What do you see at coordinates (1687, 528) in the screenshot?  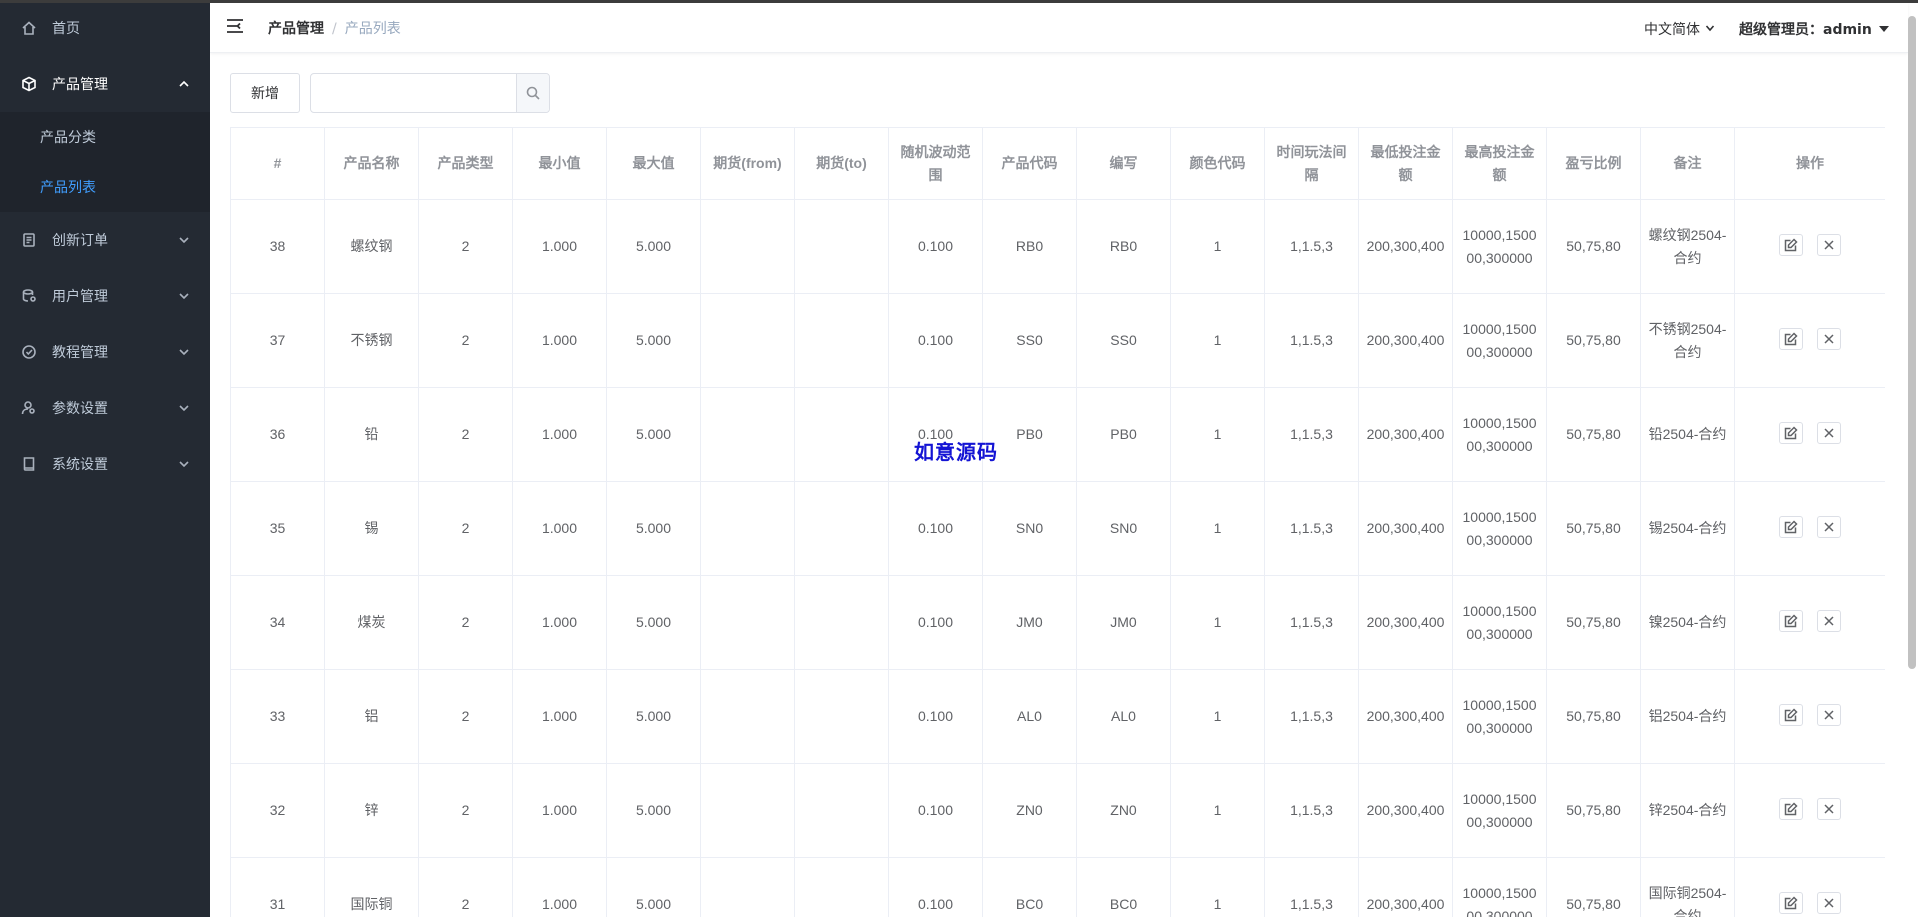 I see `table-cell: 锡2504-合约` at bounding box center [1687, 528].